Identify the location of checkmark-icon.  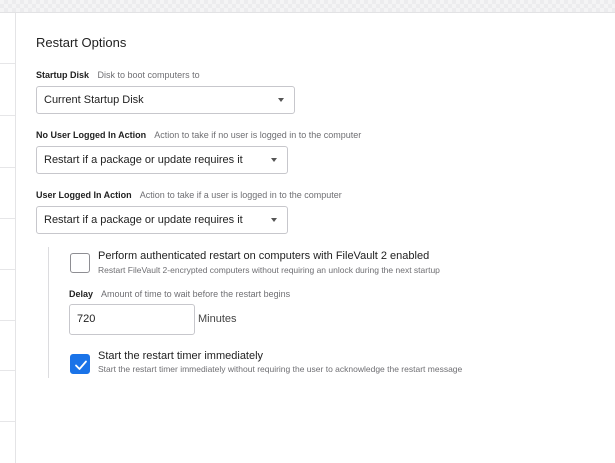
(81, 365).